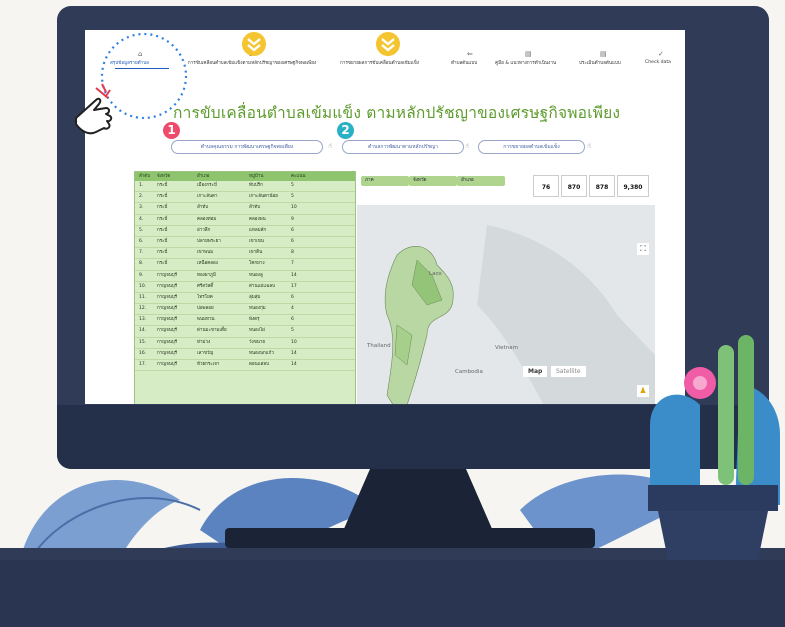  What do you see at coordinates (292, 264) in the screenshot?
I see `table-cell: 7` at bounding box center [292, 264].